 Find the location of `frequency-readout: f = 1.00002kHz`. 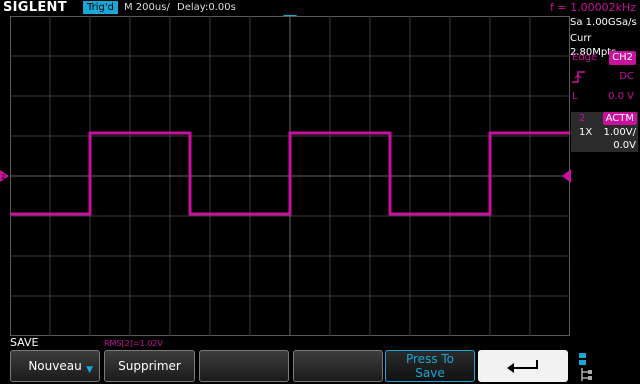

frequency-readout: f = 1.00002kHz is located at coordinates (593, 7).